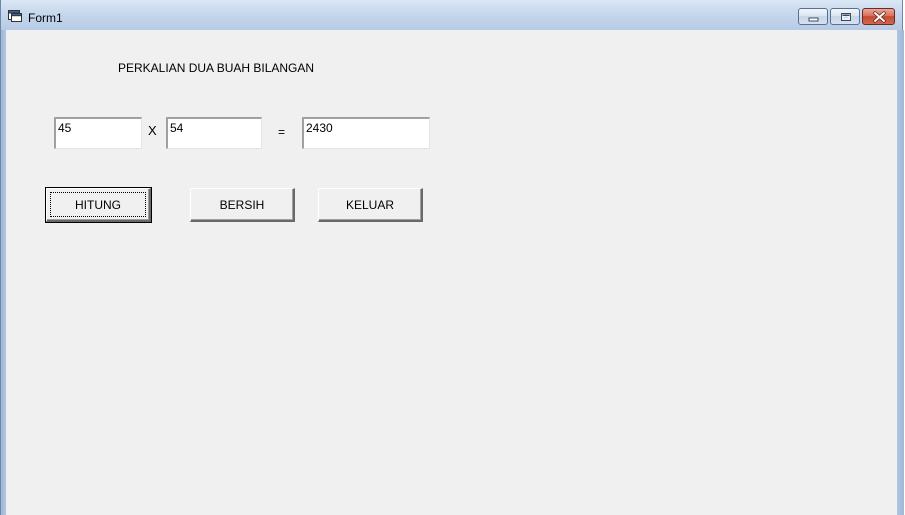 This screenshot has width=905, height=515. What do you see at coordinates (282, 132) in the screenshot?
I see `equals-label: =` at bounding box center [282, 132].